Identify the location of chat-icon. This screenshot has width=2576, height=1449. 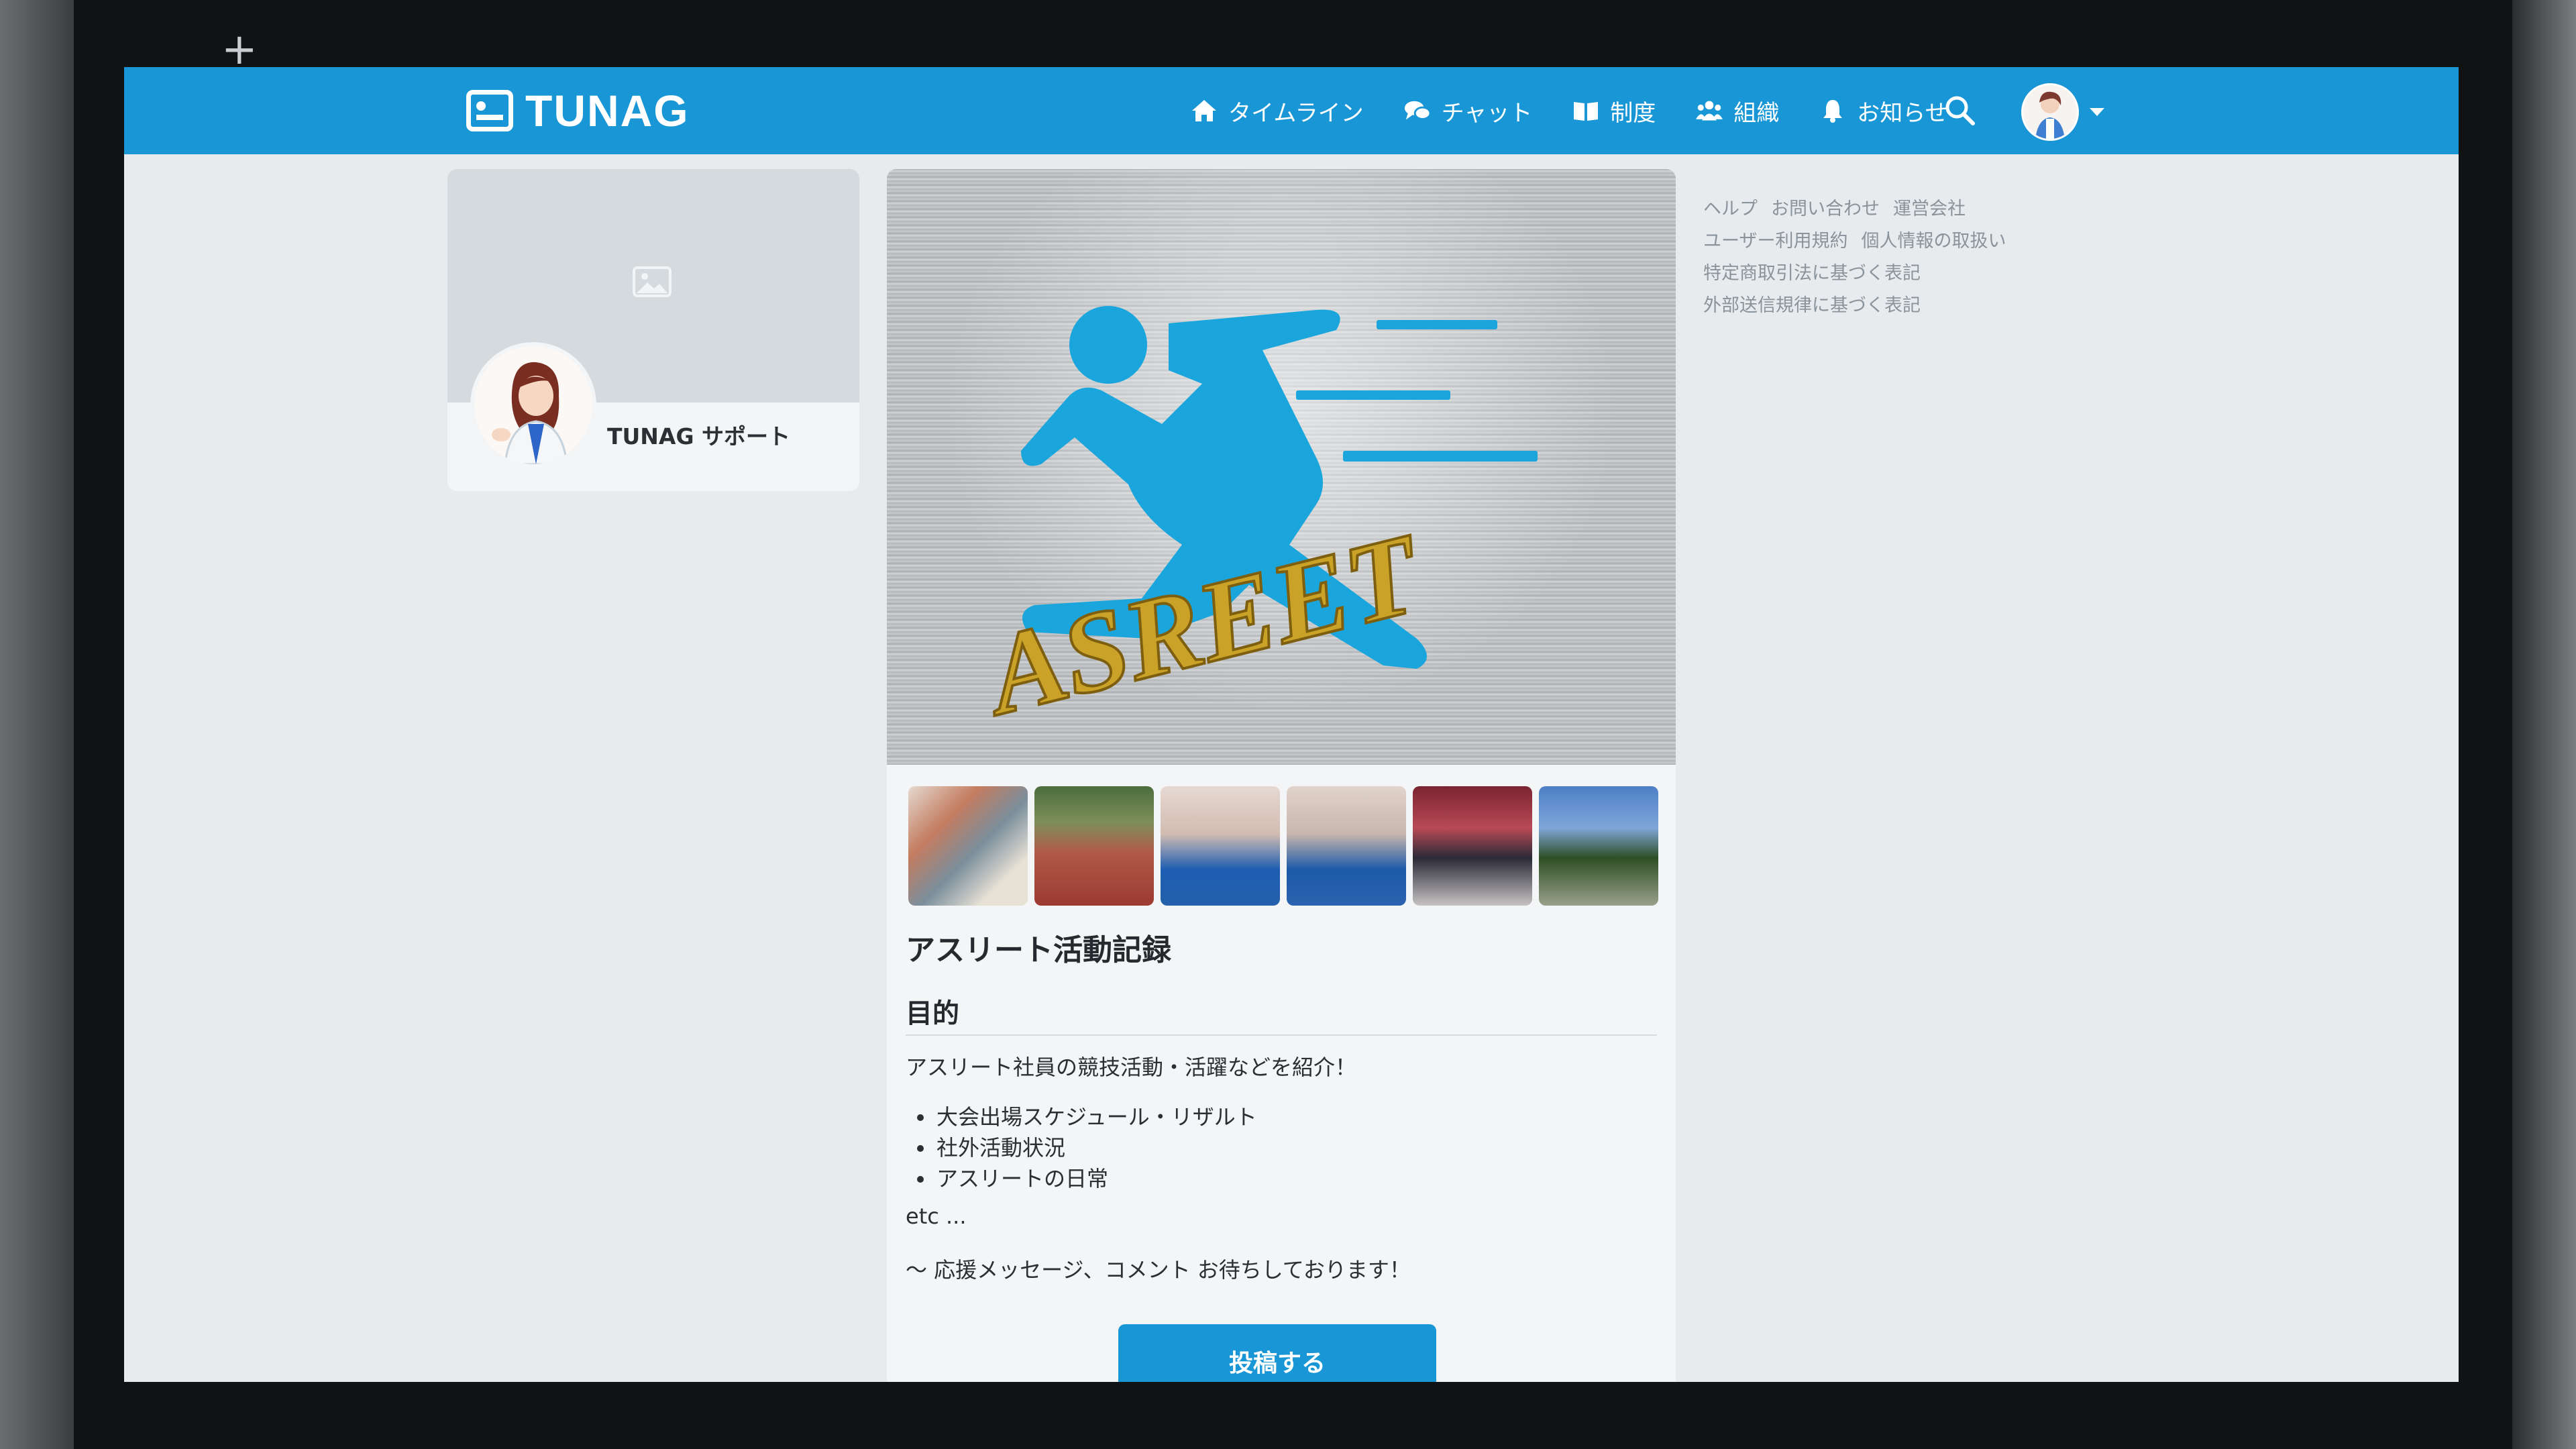
(1417, 111).